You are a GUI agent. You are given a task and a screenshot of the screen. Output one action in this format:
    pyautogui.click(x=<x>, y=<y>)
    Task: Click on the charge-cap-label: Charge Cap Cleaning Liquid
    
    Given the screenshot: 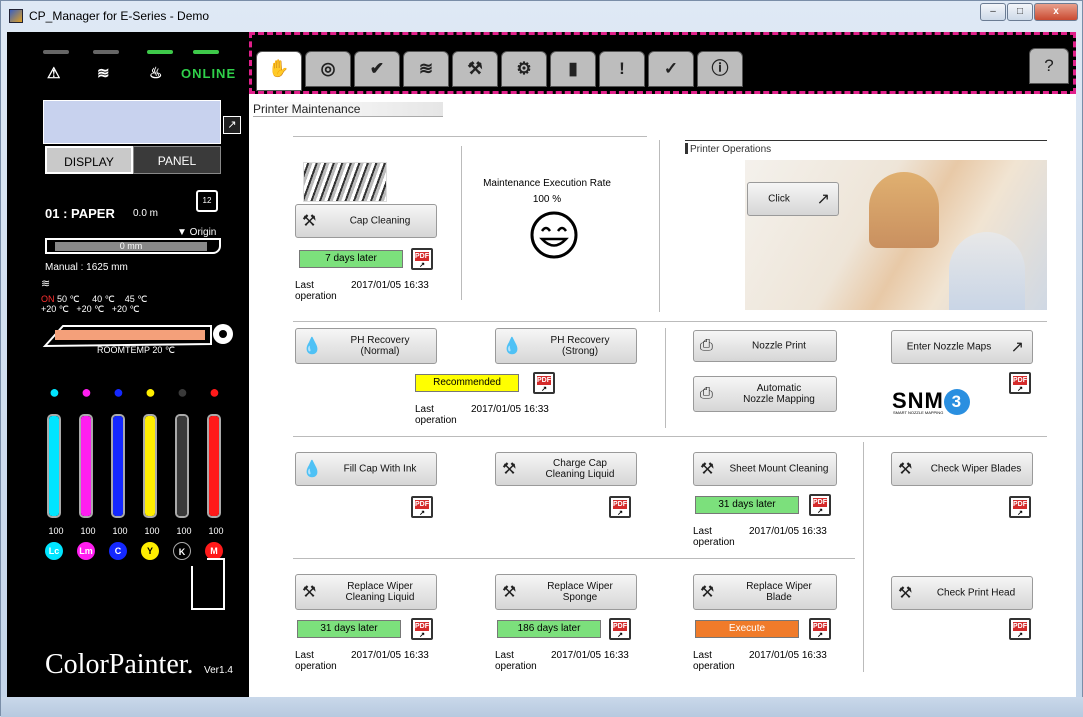 What is the action you would take?
    pyautogui.click(x=580, y=469)
    